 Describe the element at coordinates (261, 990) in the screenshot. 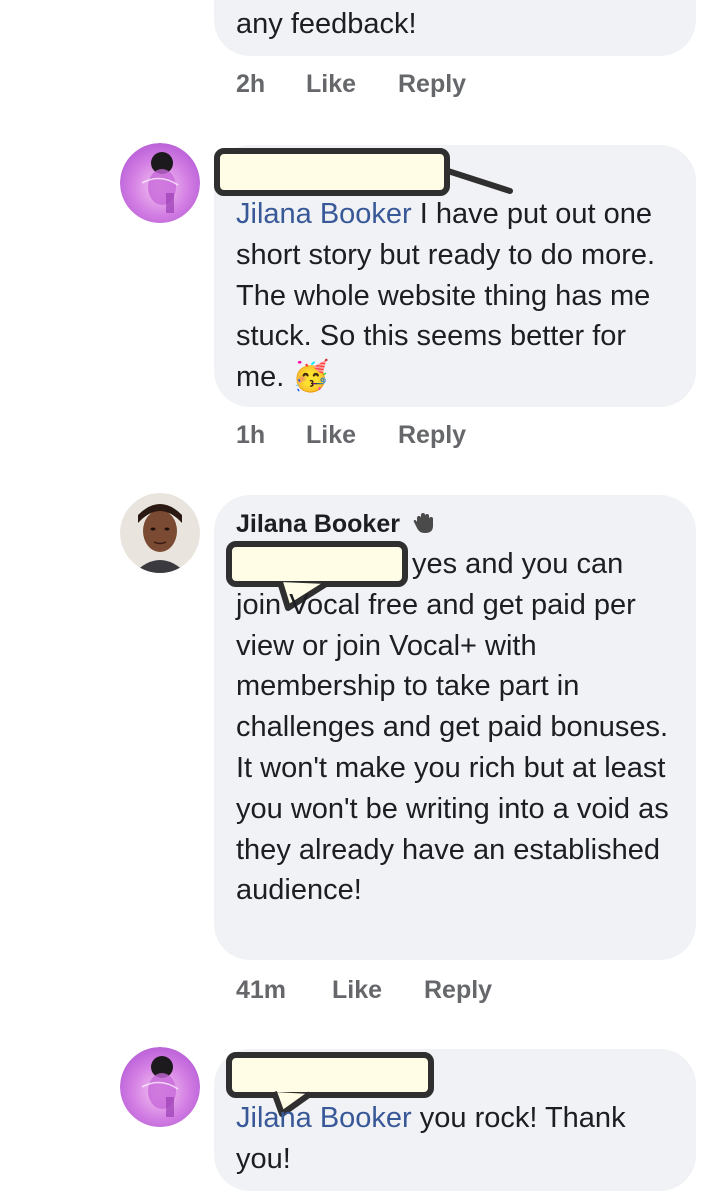

I see `comment-timestamp: 41m` at that location.